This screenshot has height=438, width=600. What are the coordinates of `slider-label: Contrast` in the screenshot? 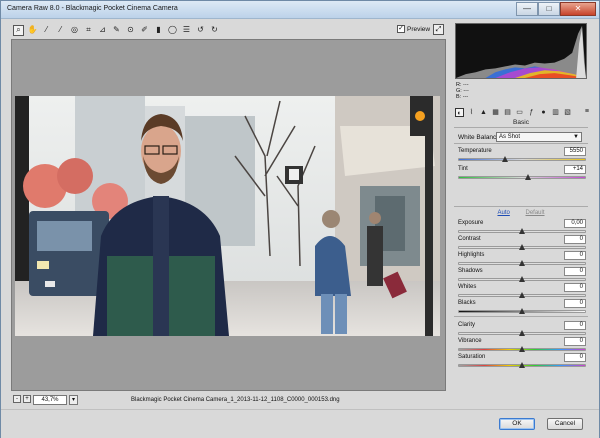 It's located at (469, 239).